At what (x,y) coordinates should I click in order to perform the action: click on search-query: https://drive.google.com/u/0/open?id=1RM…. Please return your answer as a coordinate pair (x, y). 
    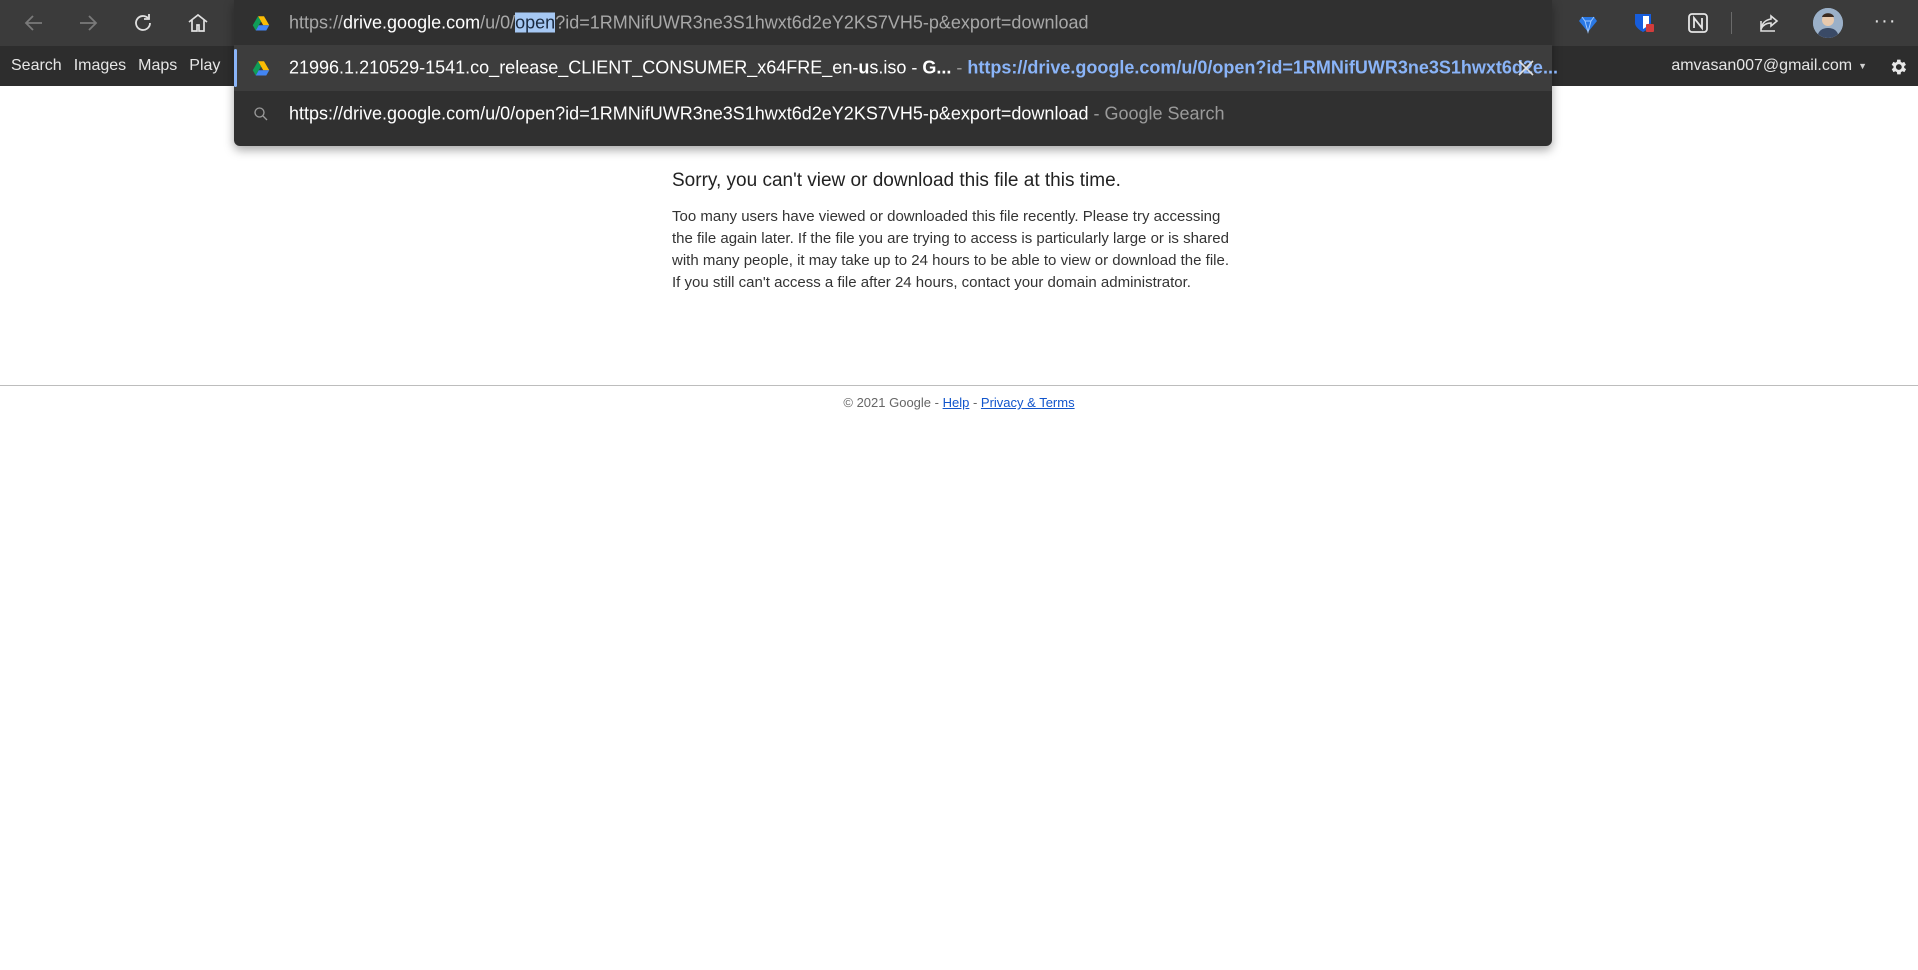
    Looking at the image, I should click on (689, 113).